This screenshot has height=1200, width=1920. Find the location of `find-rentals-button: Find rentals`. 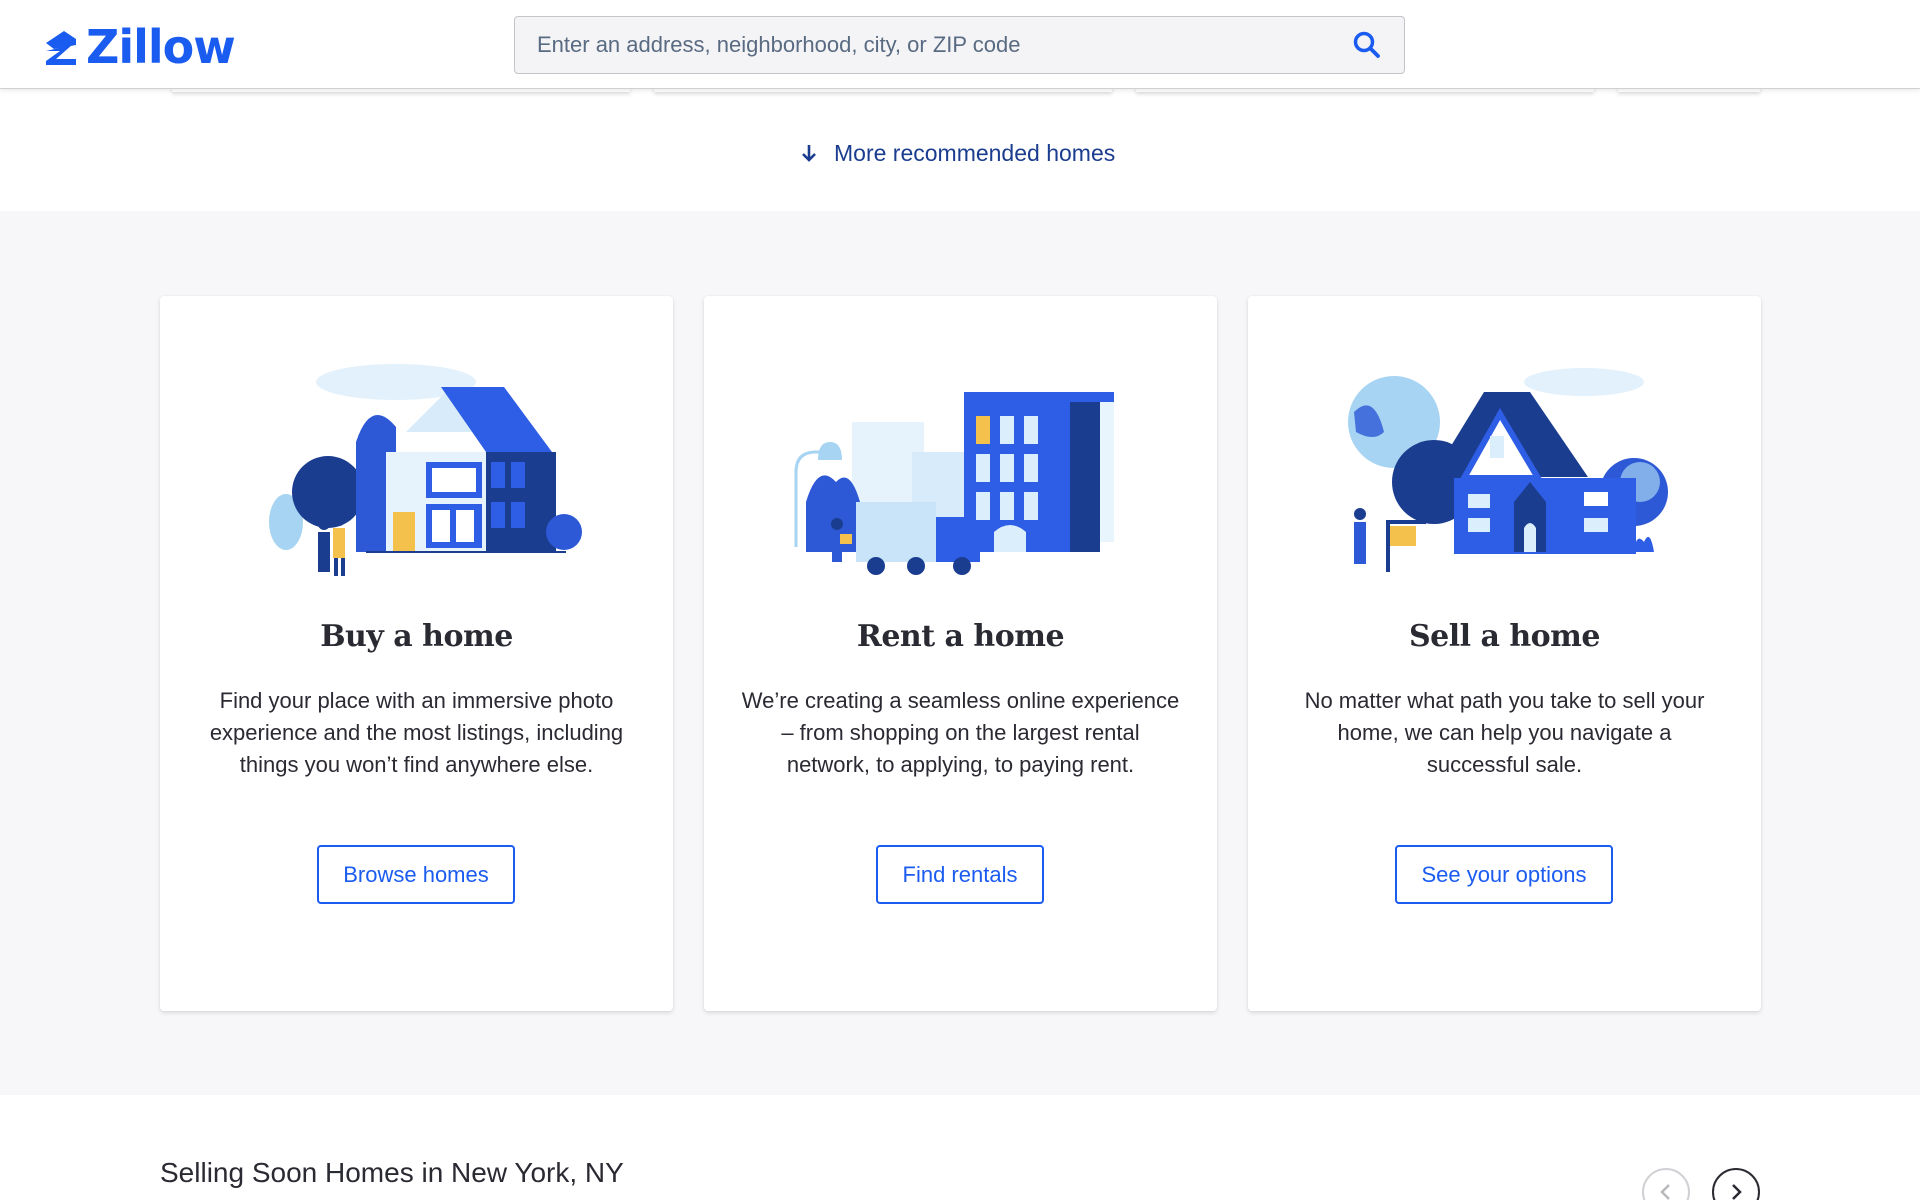

find-rentals-button: Find rentals is located at coordinates (960, 874).